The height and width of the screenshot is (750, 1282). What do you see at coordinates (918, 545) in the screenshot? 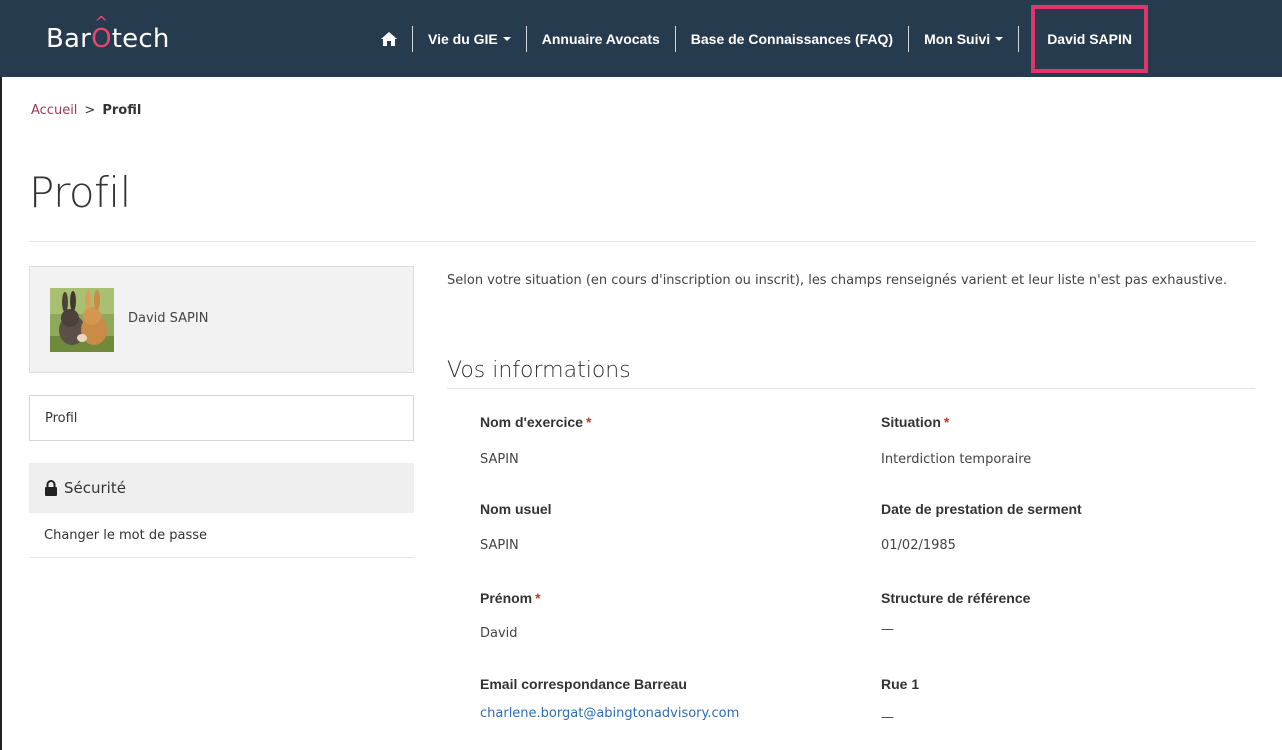
I see `field-value-date-serment: 01/02/1985` at bounding box center [918, 545].